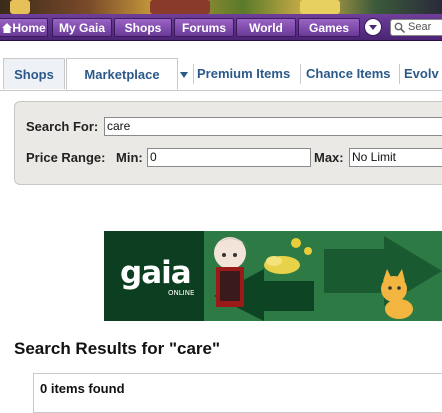 The width and height of the screenshot is (442, 413). Describe the element at coordinates (24, 27) in the screenshot. I see `nav-home-button: Home` at that location.